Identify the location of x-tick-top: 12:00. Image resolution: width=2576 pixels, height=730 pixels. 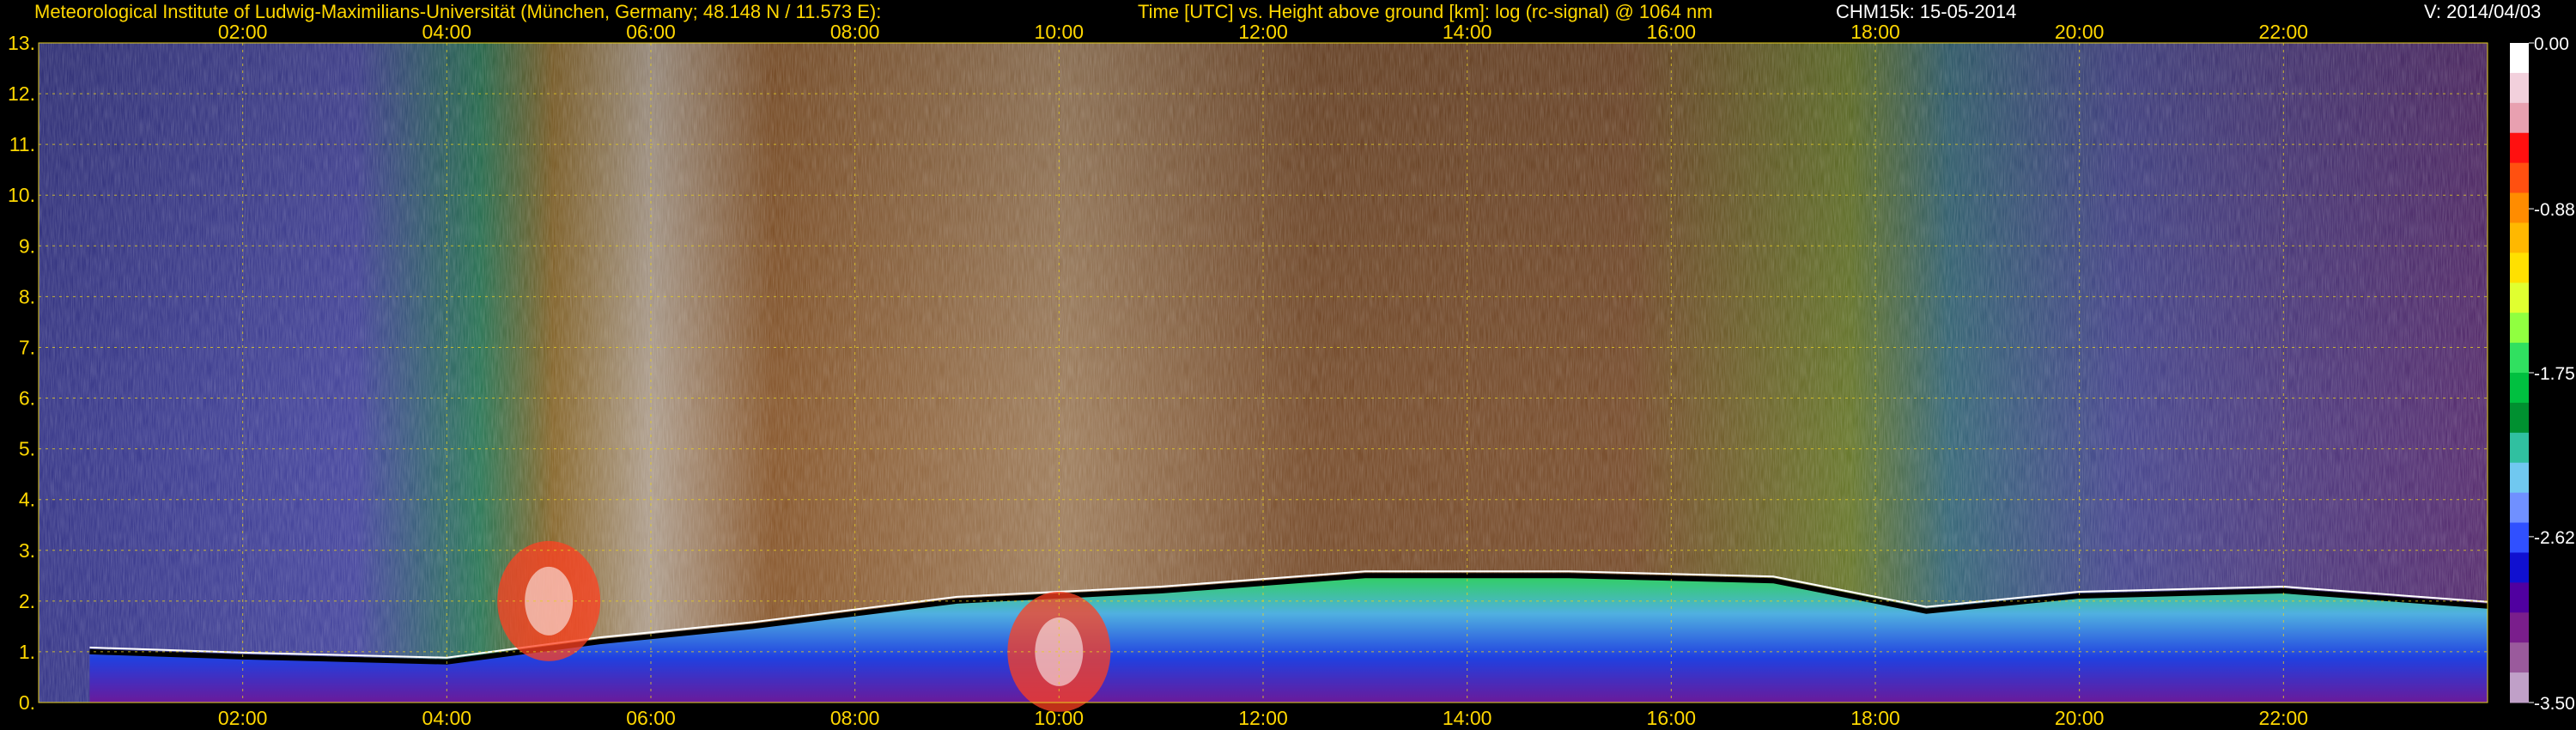
(1263, 32).